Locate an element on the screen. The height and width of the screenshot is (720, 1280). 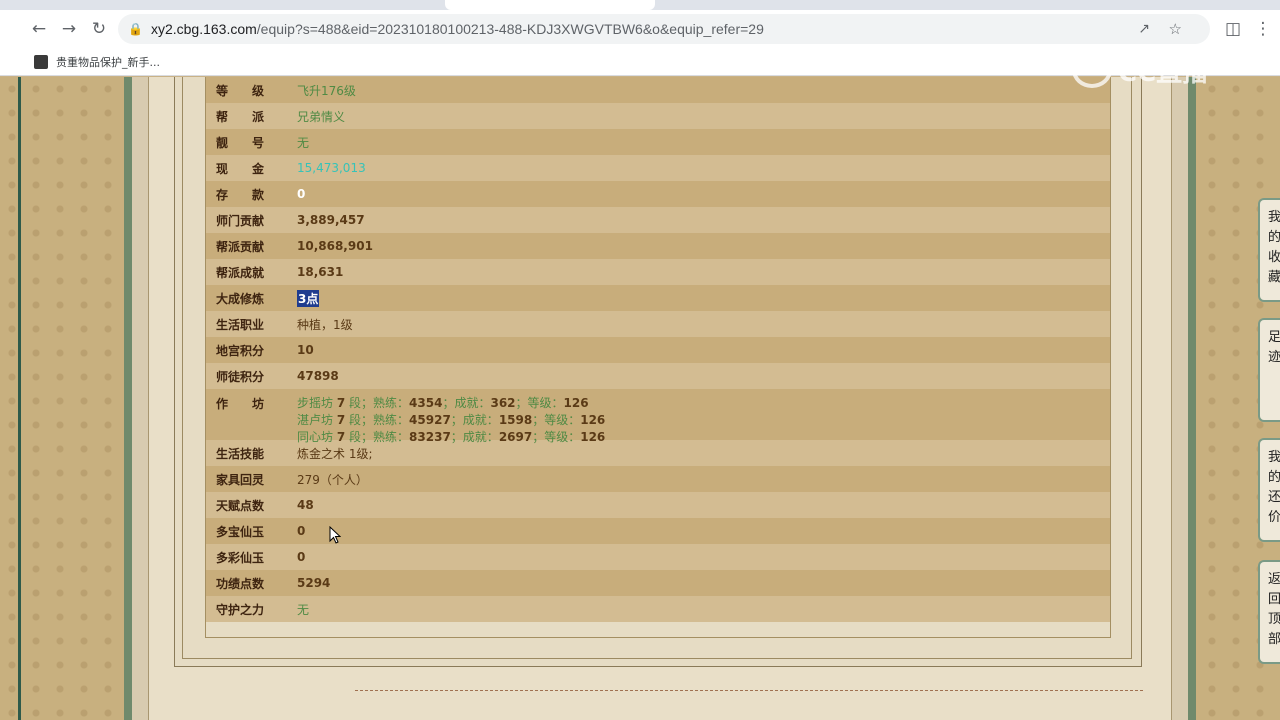
selected-text: 3点 is located at coordinates (308, 298).